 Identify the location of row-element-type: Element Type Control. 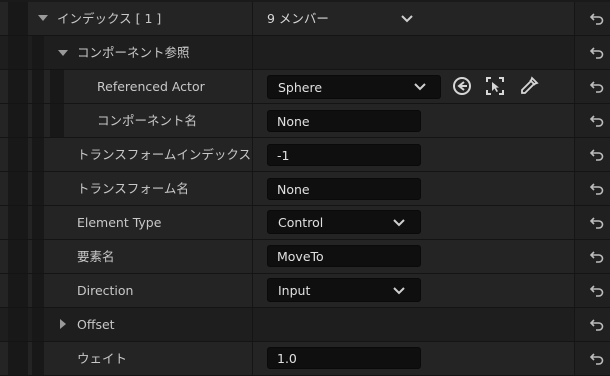
(305, 223).